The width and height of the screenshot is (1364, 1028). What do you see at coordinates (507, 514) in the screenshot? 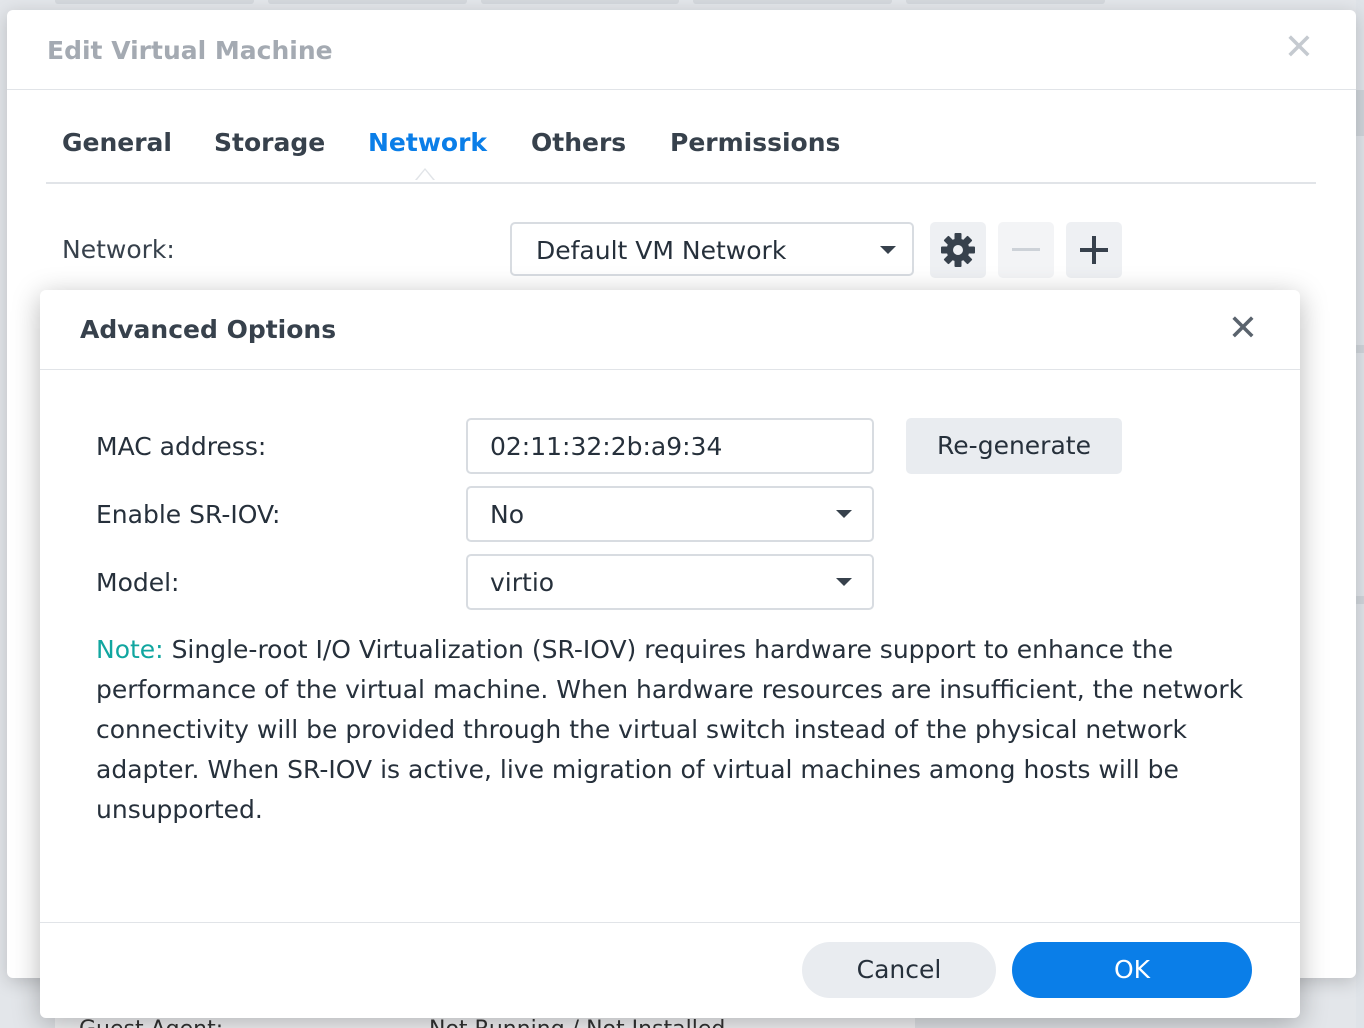
I see `sriov-select-value: No` at bounding box center [507, 514].